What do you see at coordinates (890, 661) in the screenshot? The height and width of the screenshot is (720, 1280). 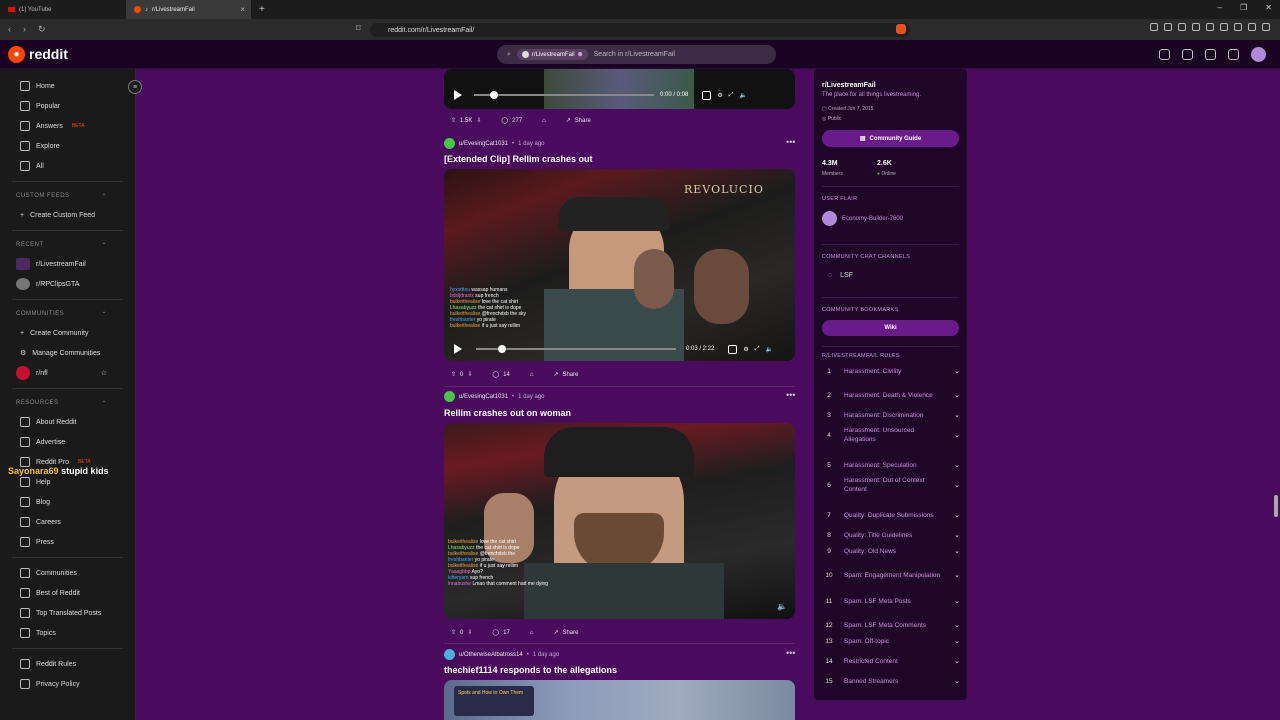 I see `rule-item: 14 Restricted Content ⌄` at bounding box center [890, 661].